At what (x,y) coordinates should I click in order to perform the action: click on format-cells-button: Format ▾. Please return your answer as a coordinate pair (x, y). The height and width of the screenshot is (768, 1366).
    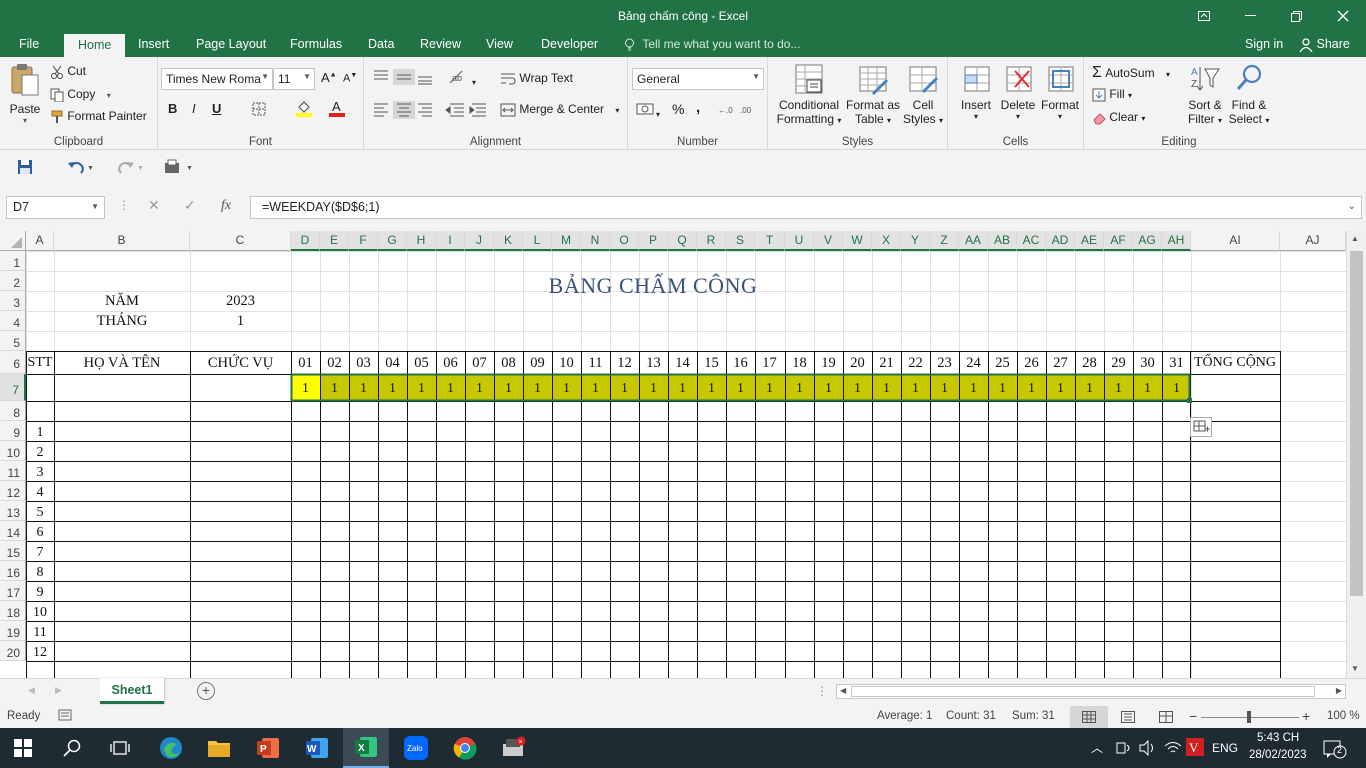
    Looking at the image, I should click on (1060, 92).